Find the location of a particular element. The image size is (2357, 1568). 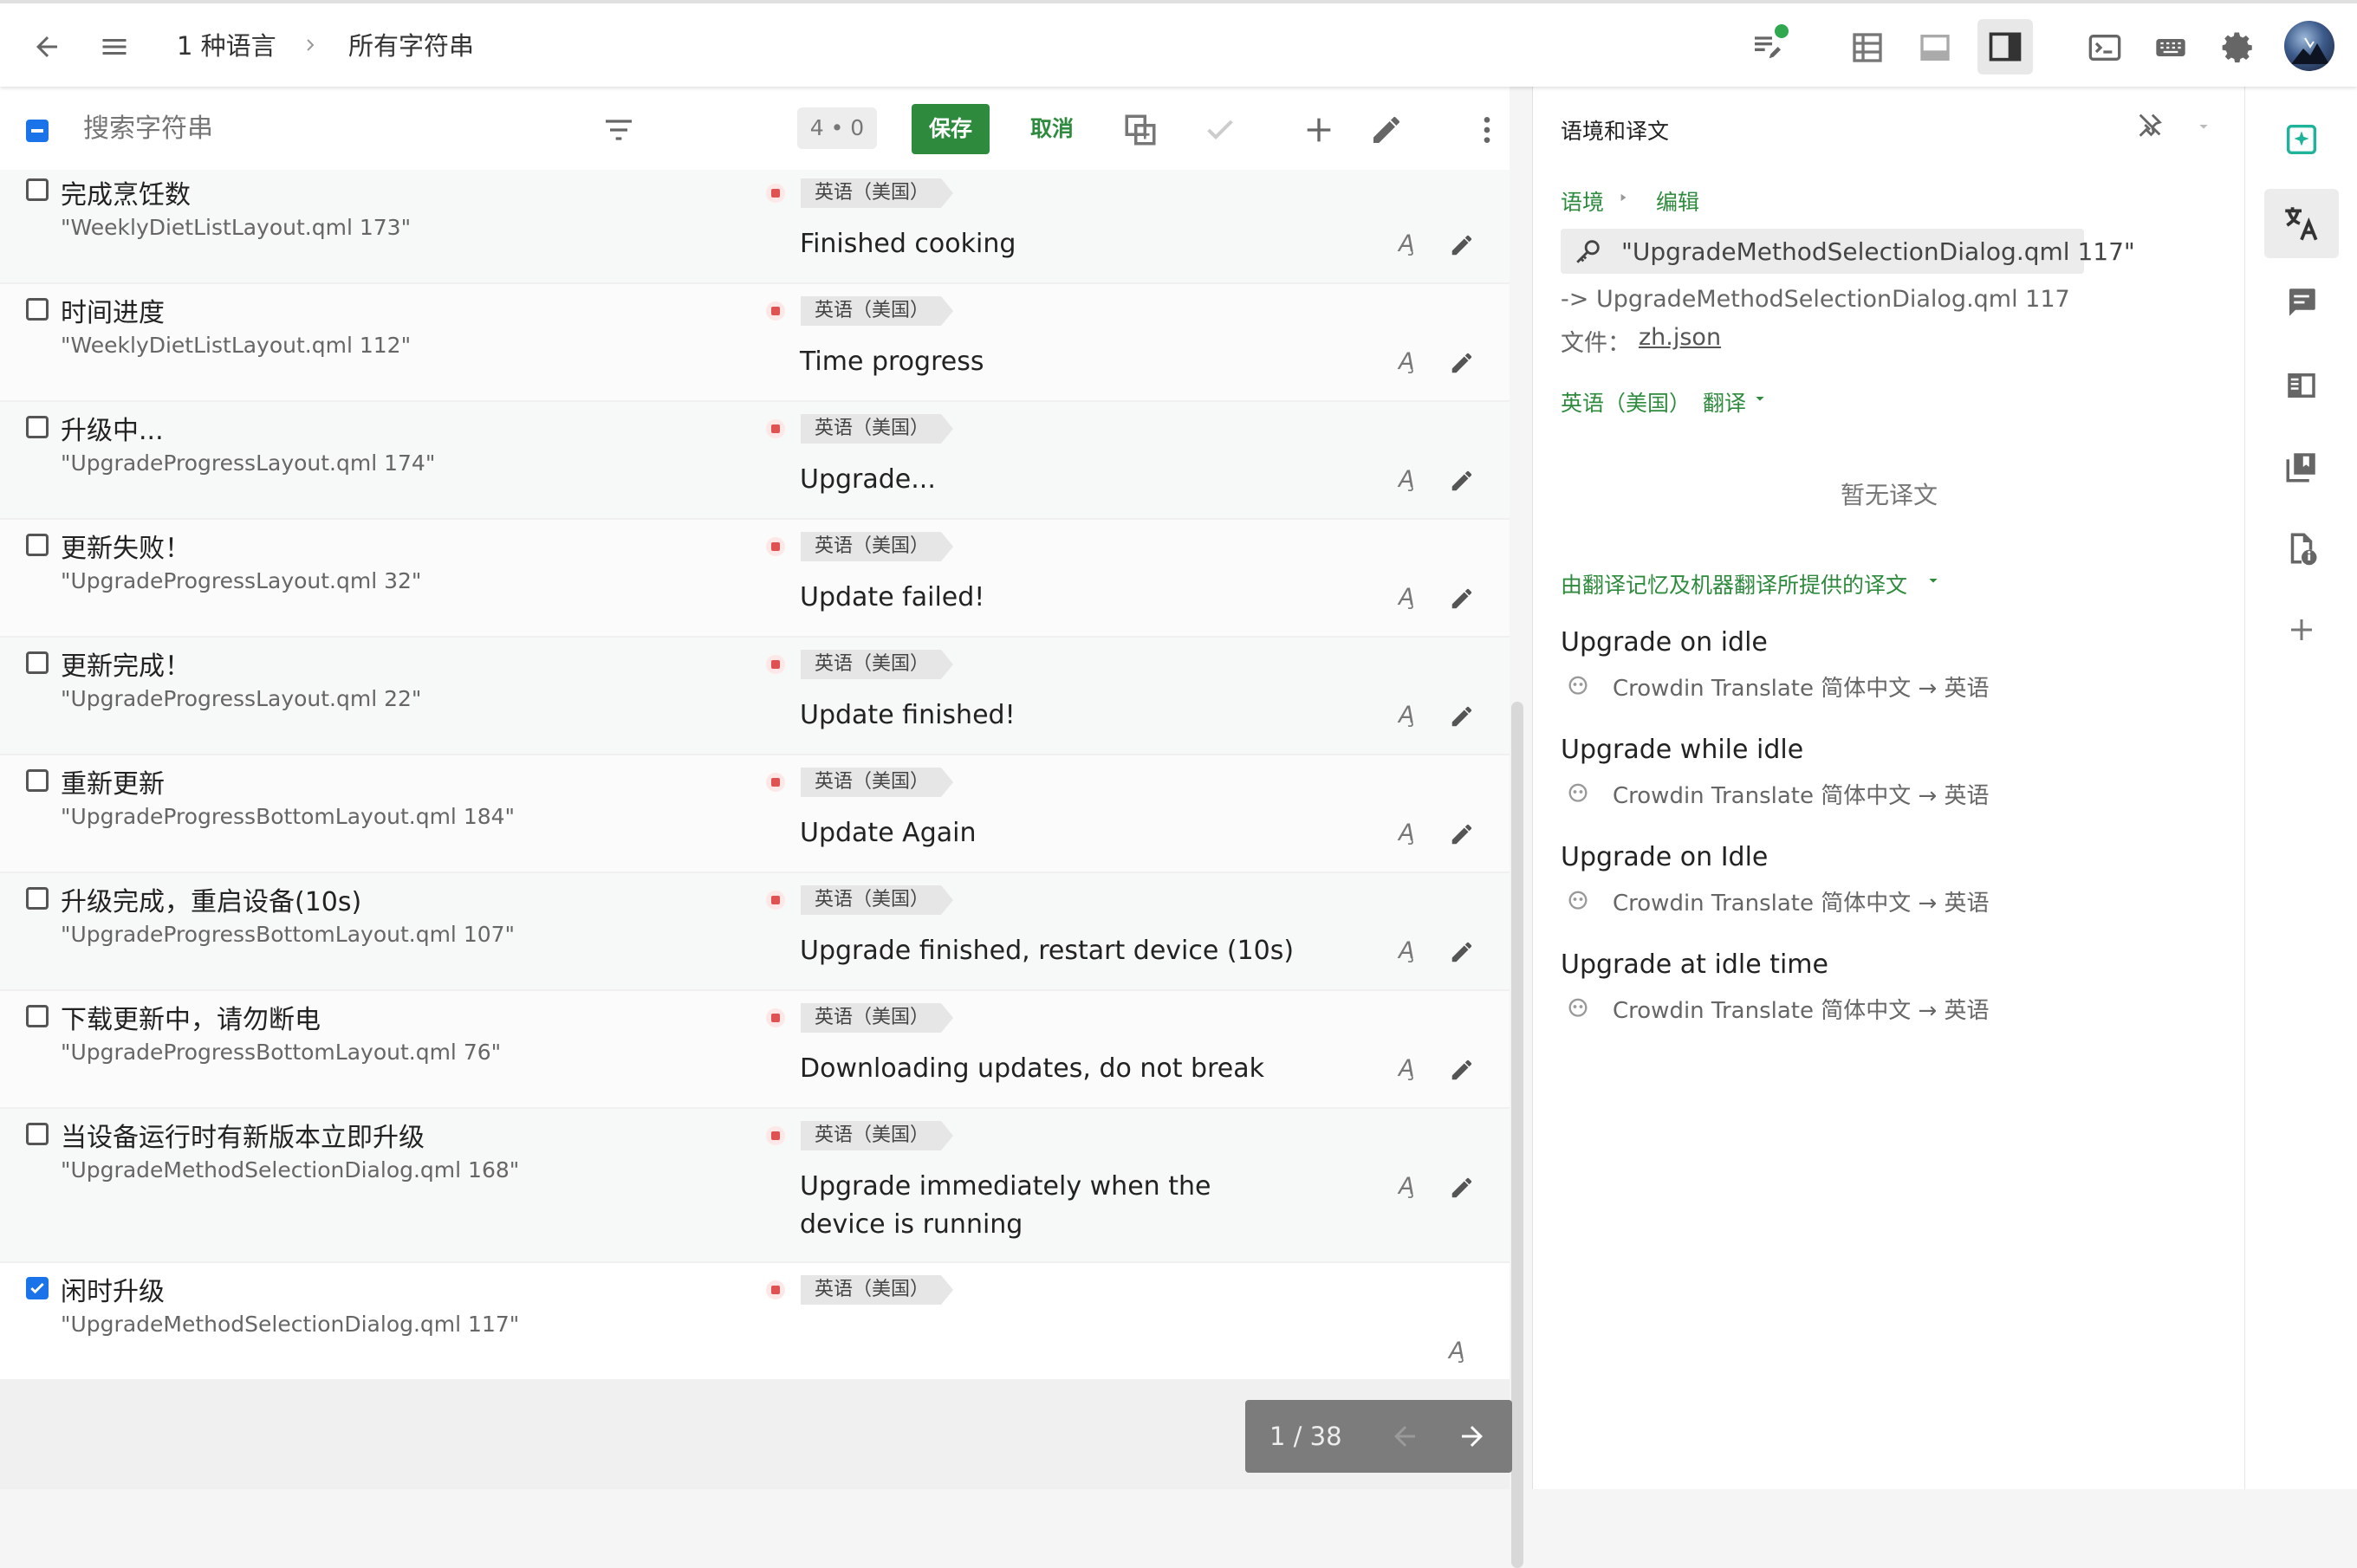

translation-text: Downloading updates, do not break is located at coordinates (1077, 1069).